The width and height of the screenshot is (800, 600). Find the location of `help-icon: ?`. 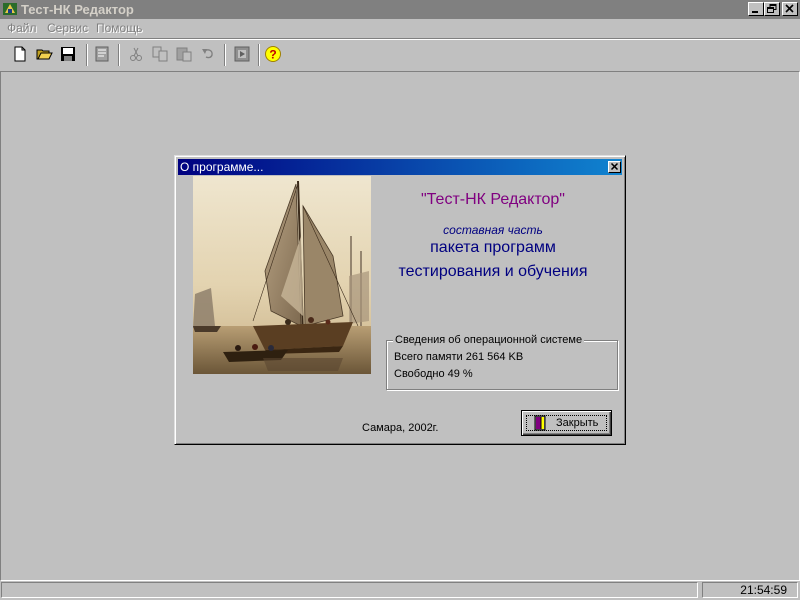

help-icon: ? is located at coordinates (273, 54).